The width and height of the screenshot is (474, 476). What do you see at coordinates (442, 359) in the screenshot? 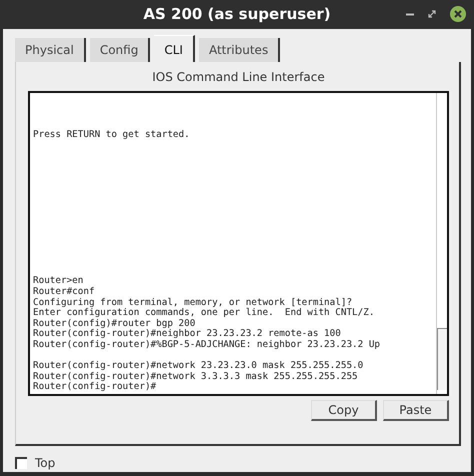
I see `scrollbar-thumb` at bounding box center [442, 359].